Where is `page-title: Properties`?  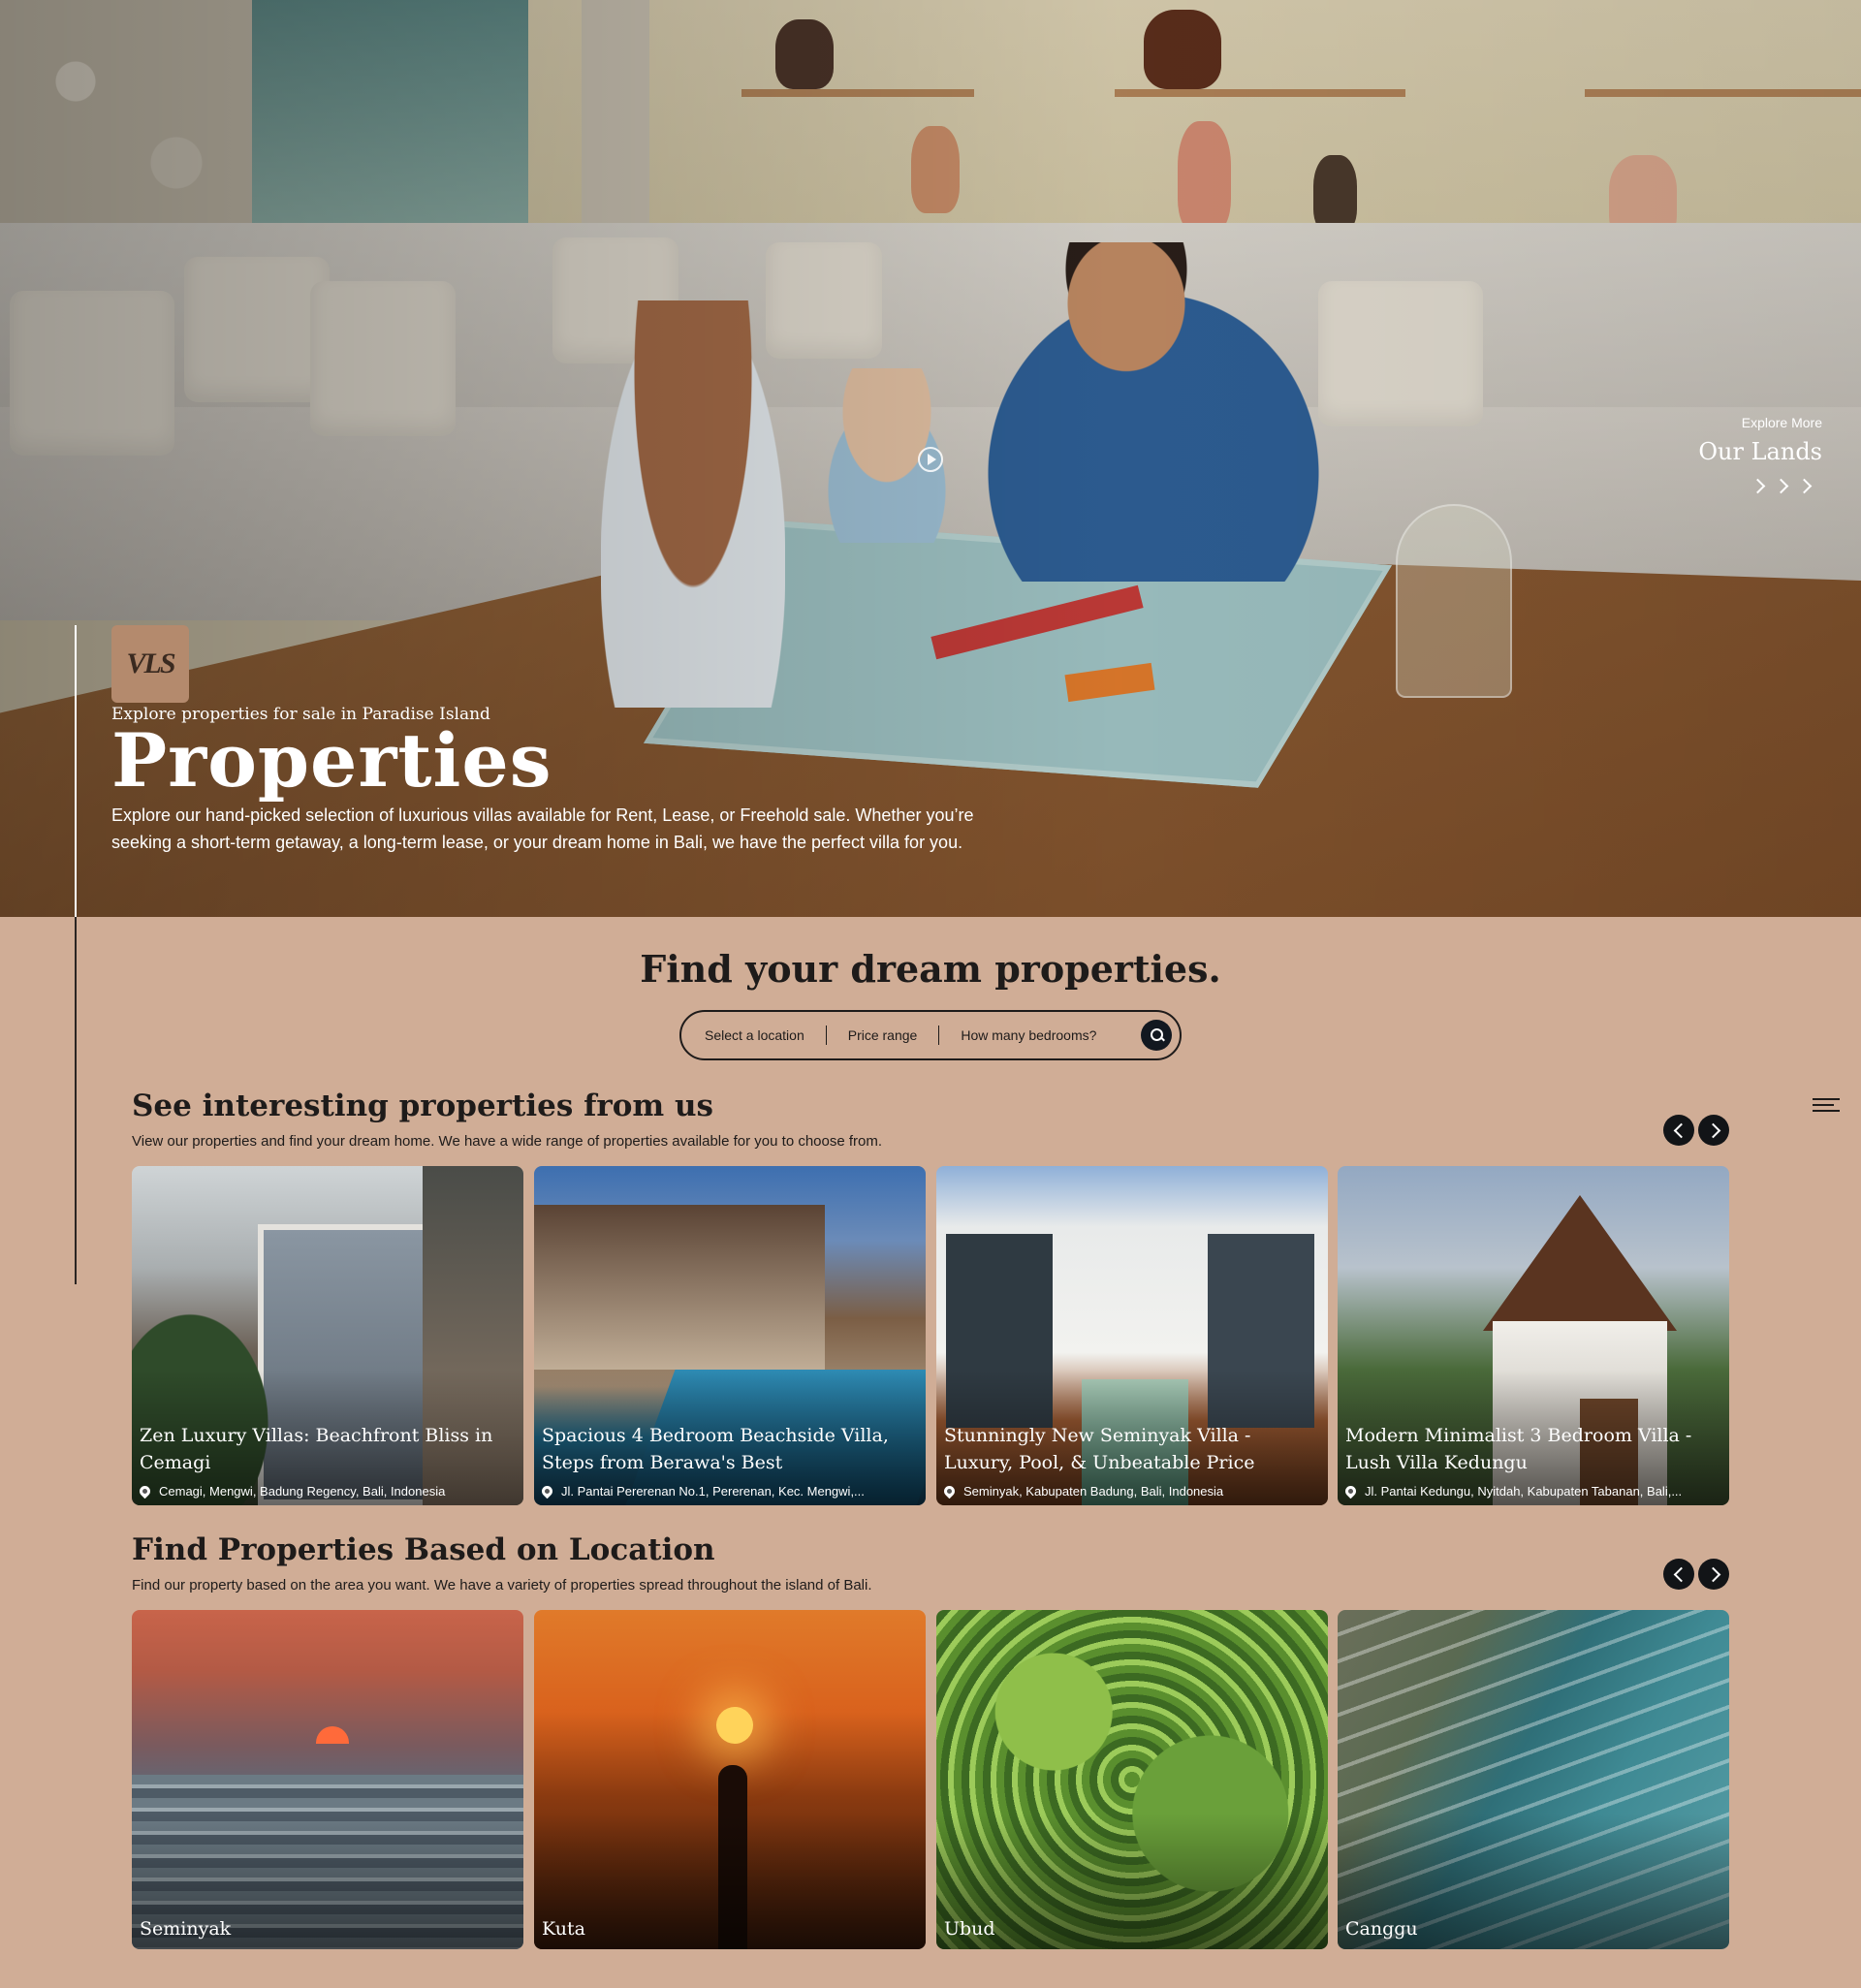 page-title: Properties is located at coordinates (331, 760).